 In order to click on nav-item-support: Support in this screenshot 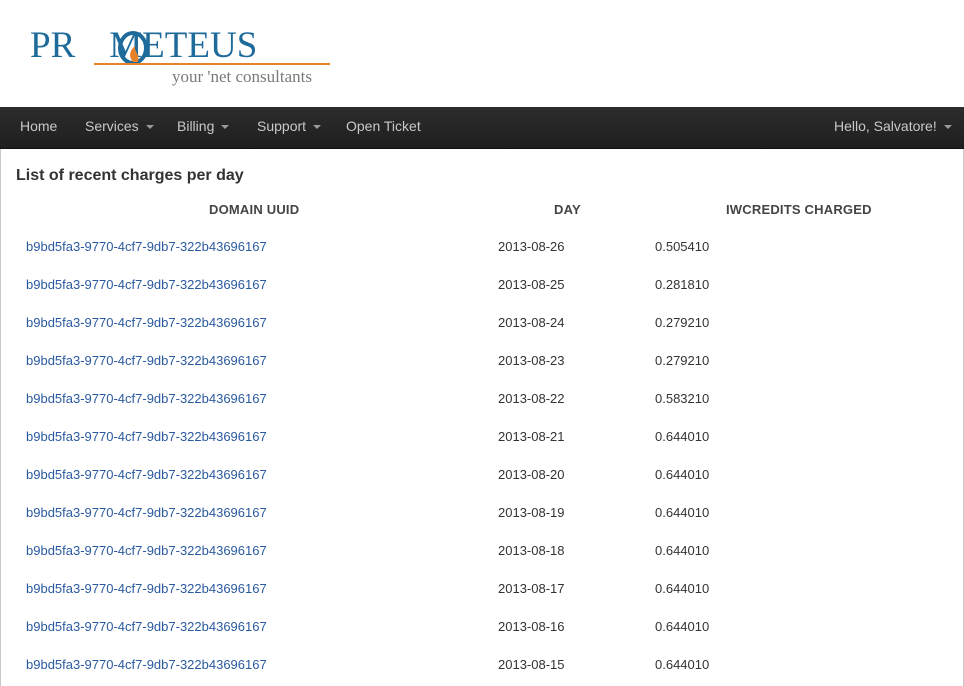, I will do `click(289, 127)`.